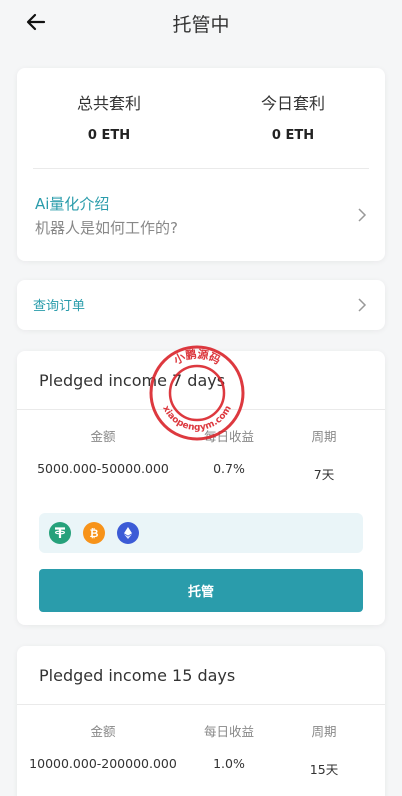  What do you see at coordinates (103, 454) in the screenshot?
I see `amount-column: 金额 5000.000-50000.000` at bounding box center [103, 454].